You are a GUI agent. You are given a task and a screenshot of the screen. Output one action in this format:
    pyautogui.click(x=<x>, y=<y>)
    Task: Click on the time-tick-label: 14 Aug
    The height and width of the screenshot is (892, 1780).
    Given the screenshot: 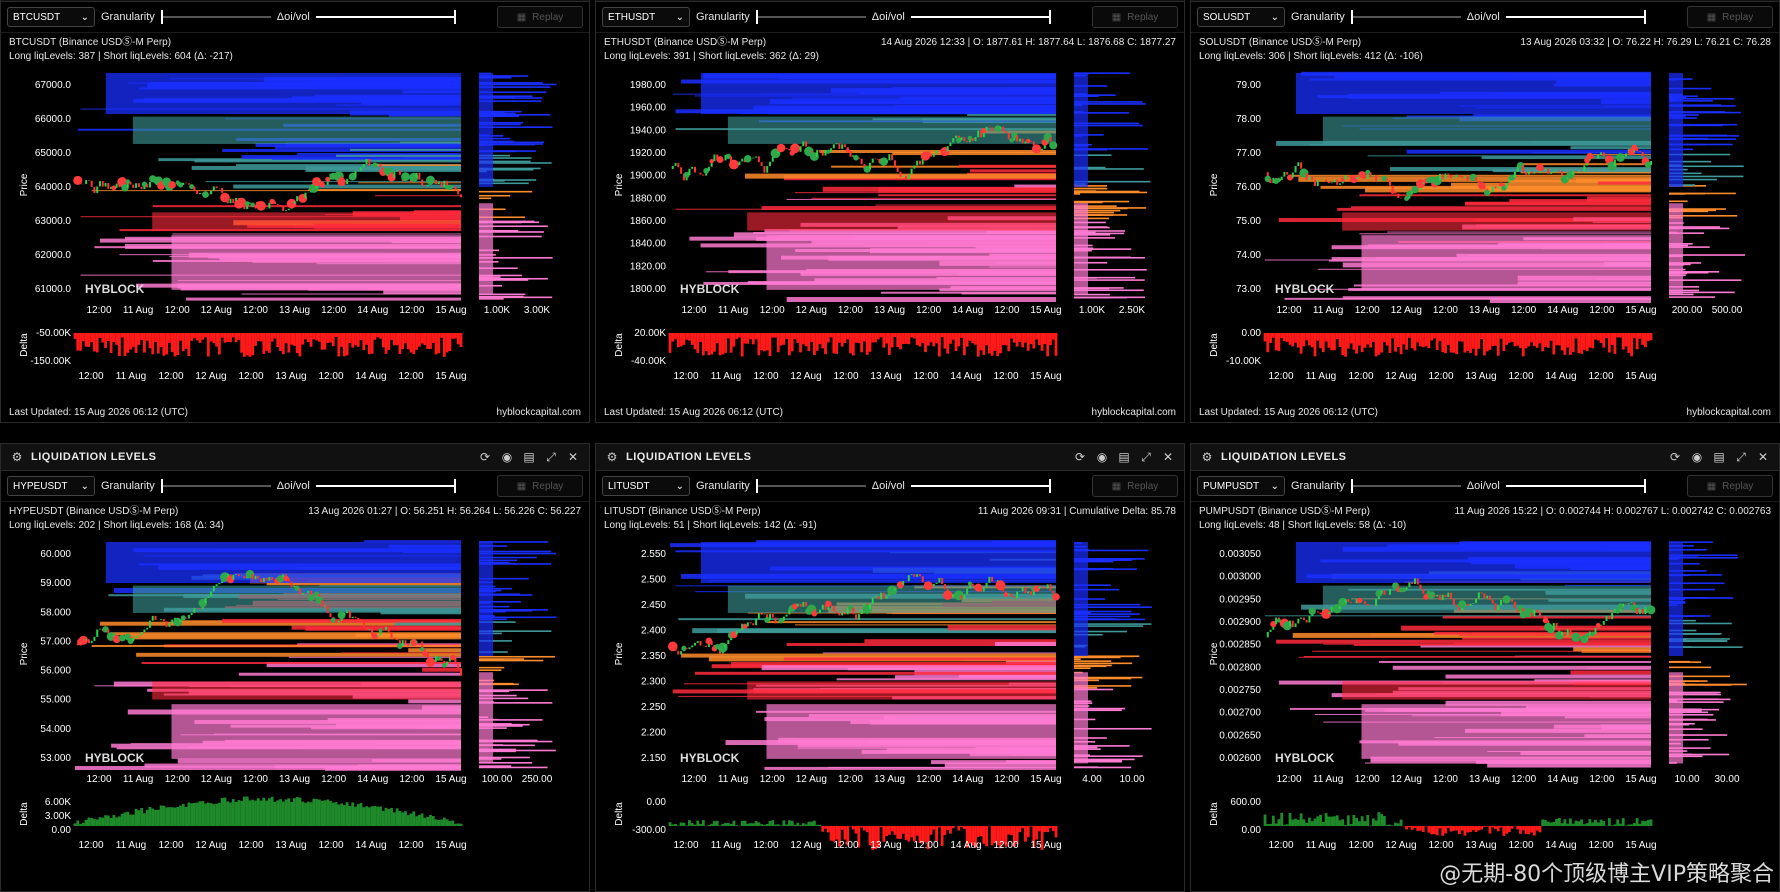 What is the action you would take?
    pyautogui.click(x=1562, y=779)
    